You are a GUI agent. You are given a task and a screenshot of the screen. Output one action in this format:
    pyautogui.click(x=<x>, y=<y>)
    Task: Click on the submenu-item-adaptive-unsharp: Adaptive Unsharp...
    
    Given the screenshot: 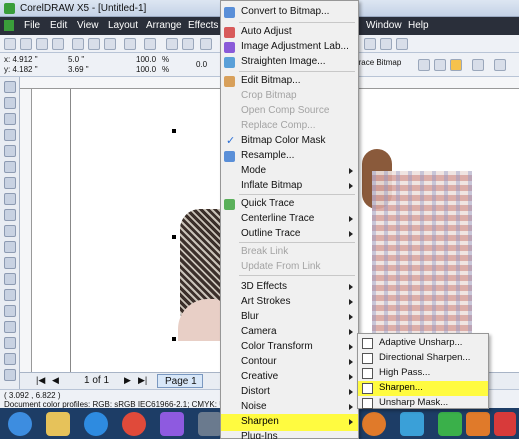 What is the action you would take?
    pyautogui.click(x=423, y=343)
    